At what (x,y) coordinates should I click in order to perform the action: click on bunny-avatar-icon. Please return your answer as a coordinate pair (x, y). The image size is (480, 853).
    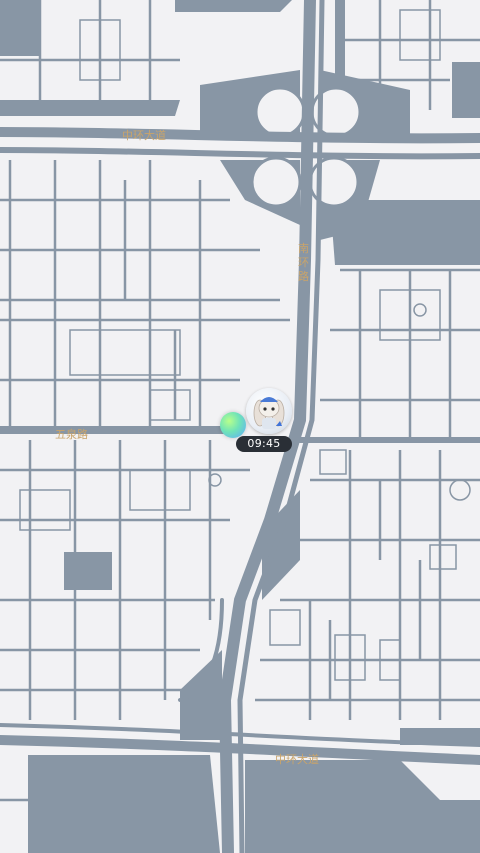
    Looking at the image, I should click on (269, 411).